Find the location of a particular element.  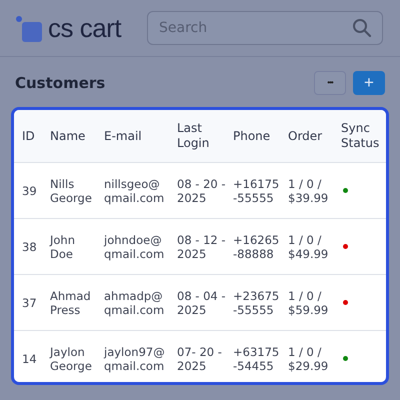

logo-icon is located at coordinates (30, 29).